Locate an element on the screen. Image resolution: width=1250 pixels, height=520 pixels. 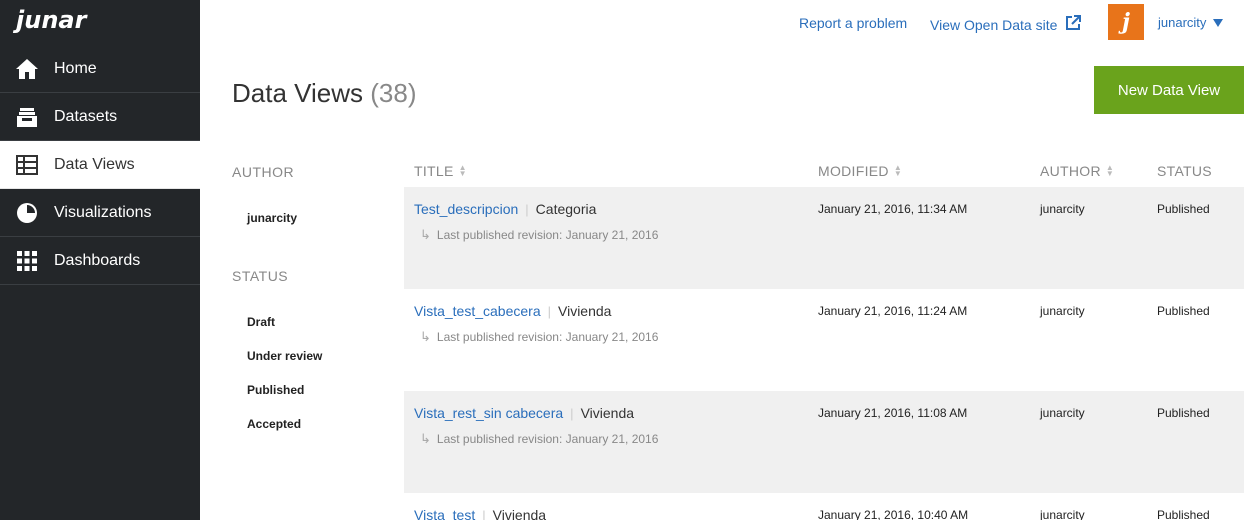
sidebar-item-datasets: Datasets is located at coordinates (100, 117).